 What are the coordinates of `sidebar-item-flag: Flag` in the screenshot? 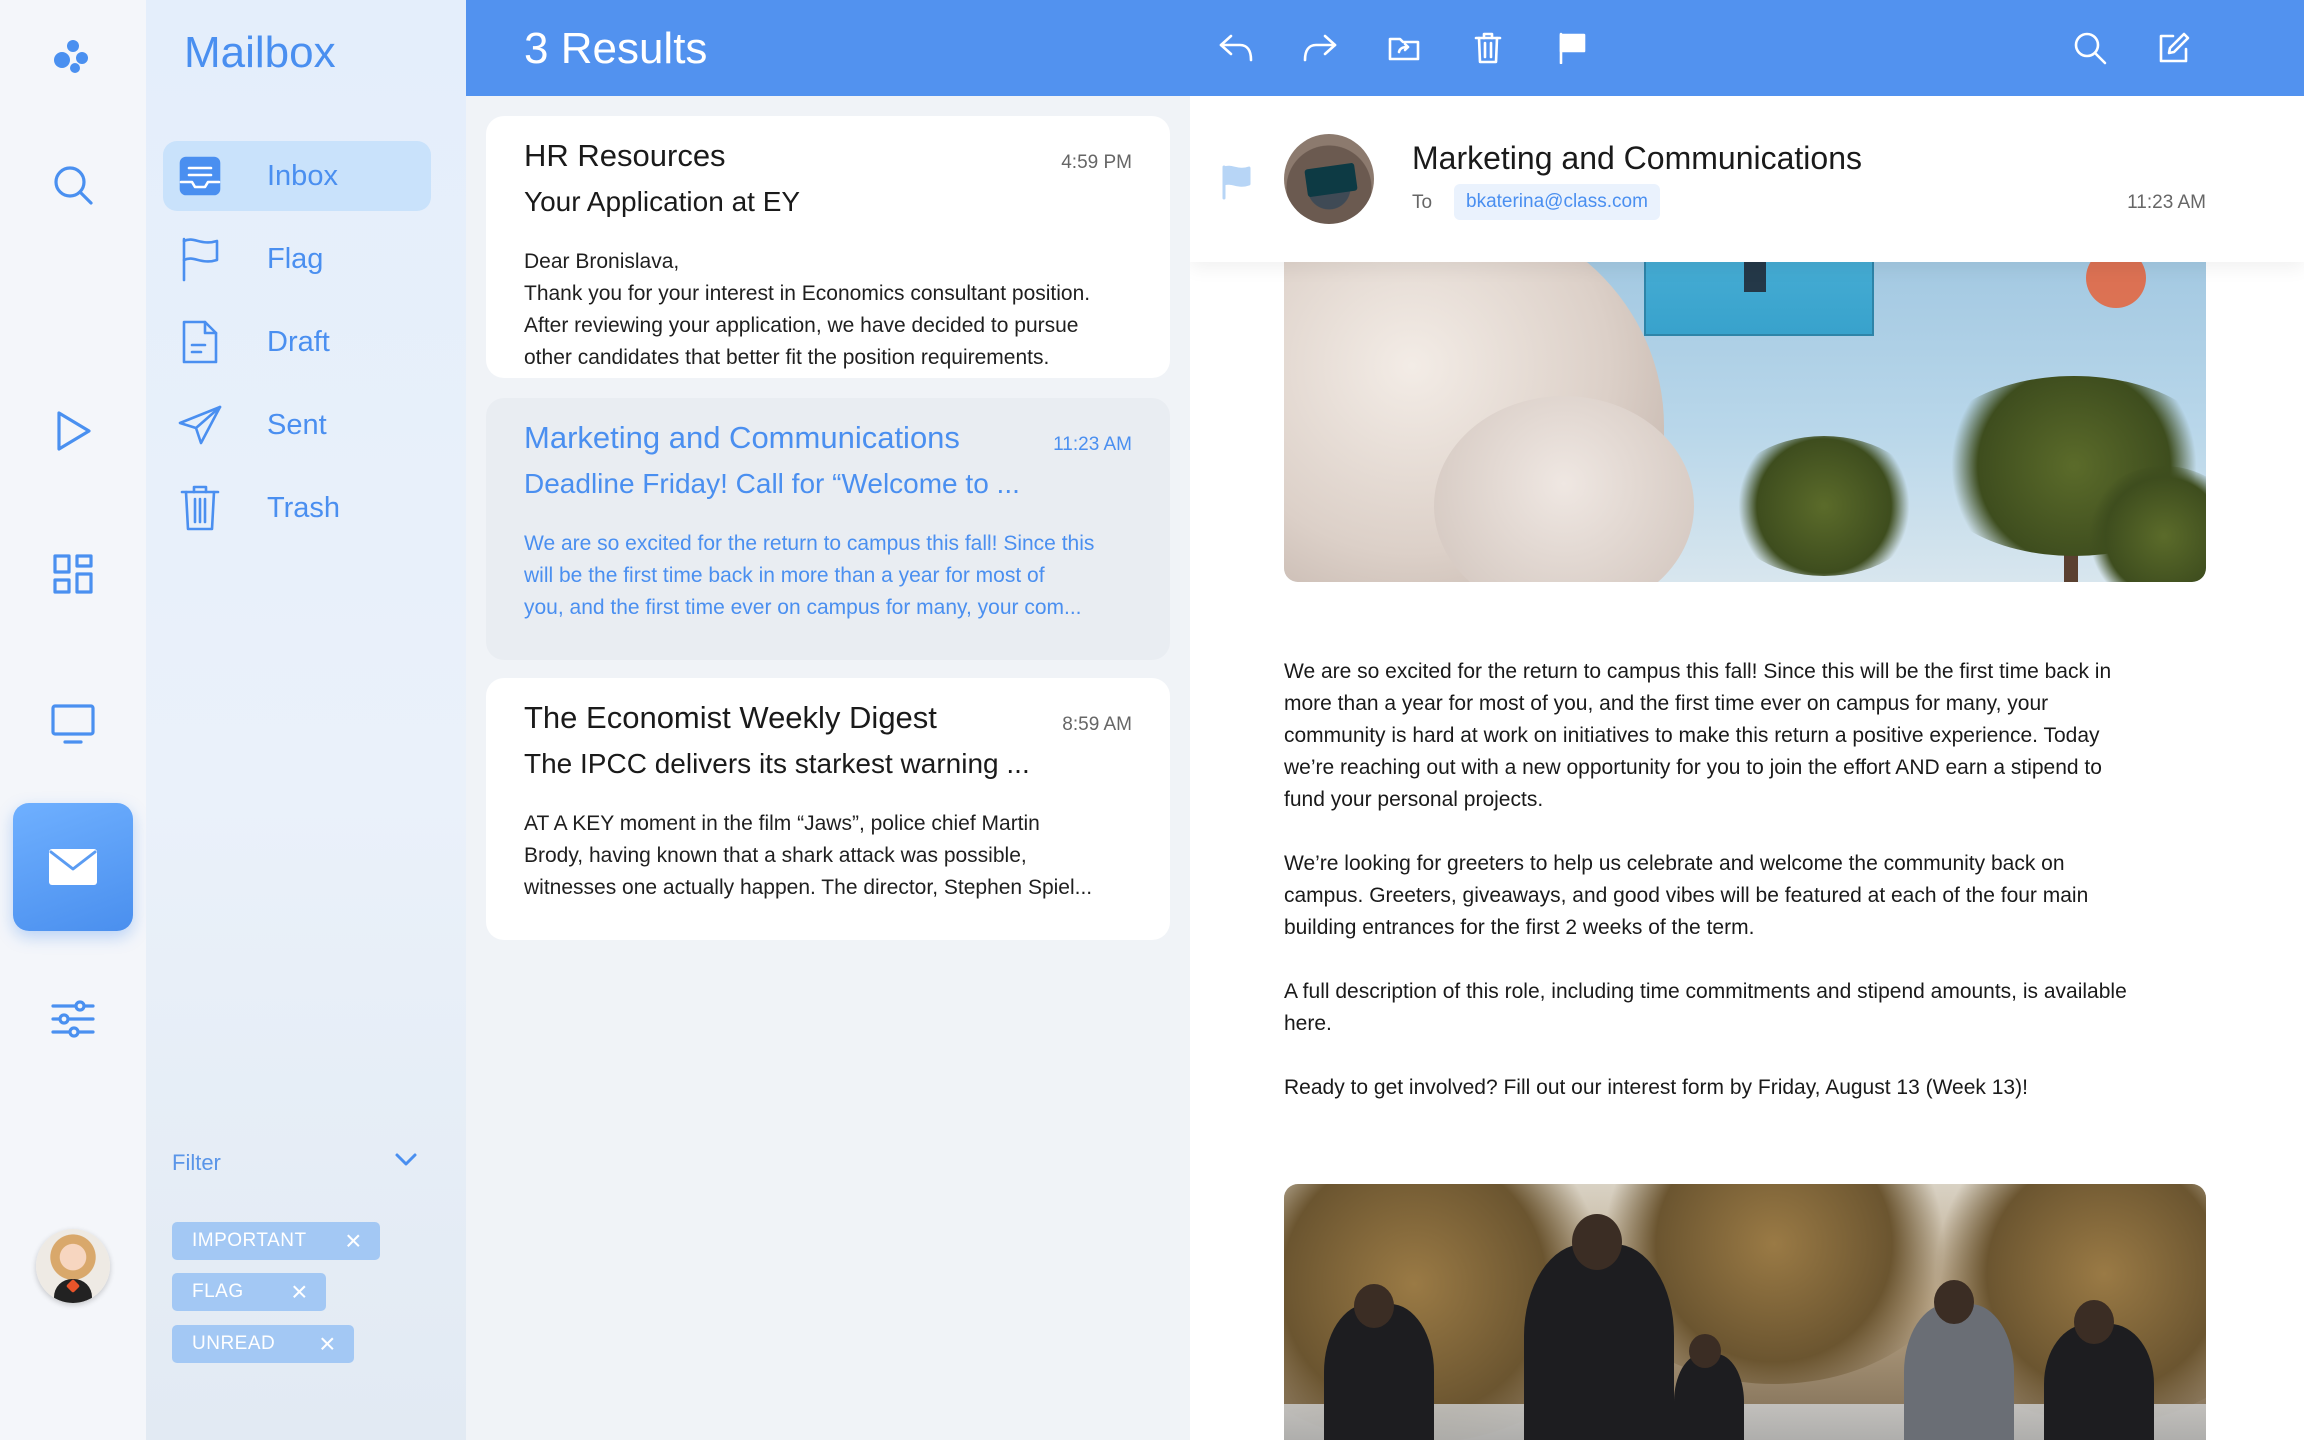 It's located at (297, 259).